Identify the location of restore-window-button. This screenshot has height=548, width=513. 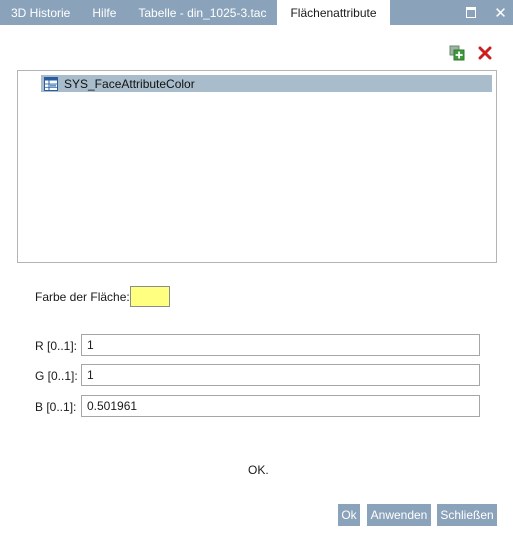
(470, 12).